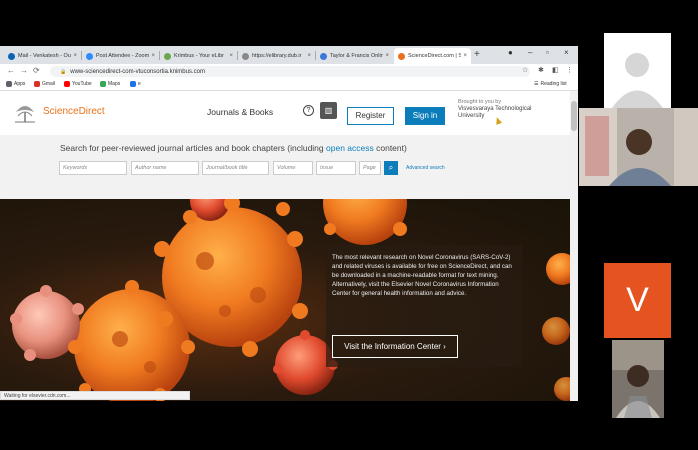  Describe the element at coordinates (289, 85) in the screenshot. I see `bookmarks-bar: Apps Gmail YouTube Maps e ☰ Reading list` at that location.